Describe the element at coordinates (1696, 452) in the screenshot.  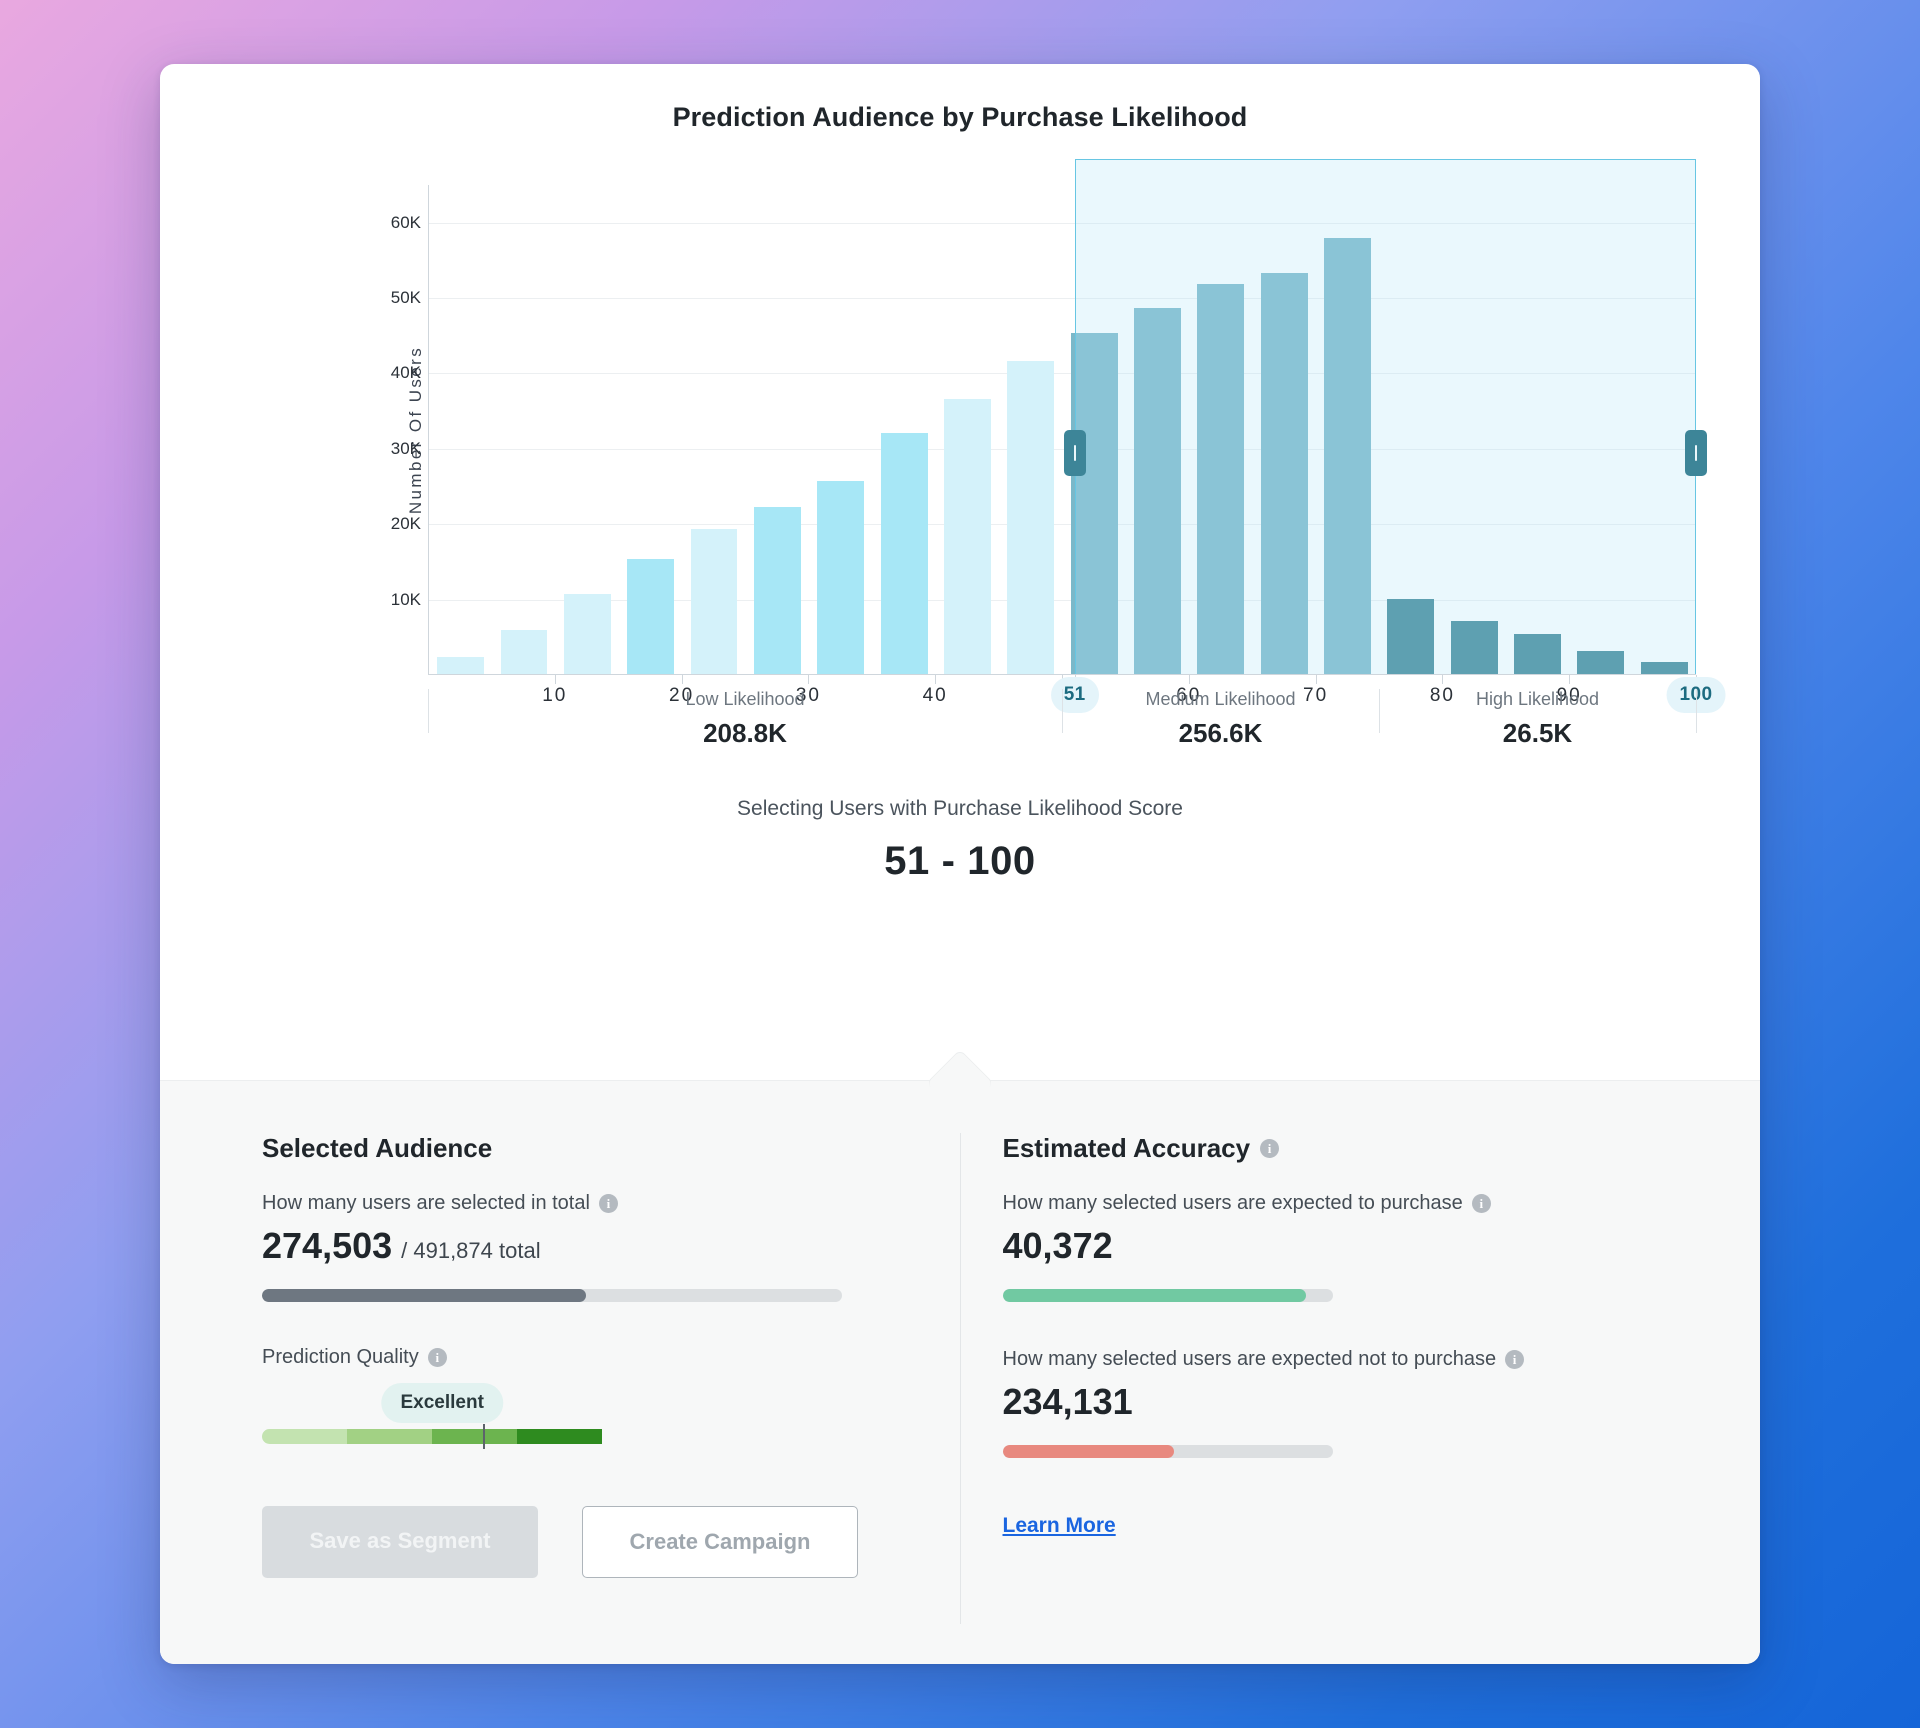
I see `range-handle-right` at that location.